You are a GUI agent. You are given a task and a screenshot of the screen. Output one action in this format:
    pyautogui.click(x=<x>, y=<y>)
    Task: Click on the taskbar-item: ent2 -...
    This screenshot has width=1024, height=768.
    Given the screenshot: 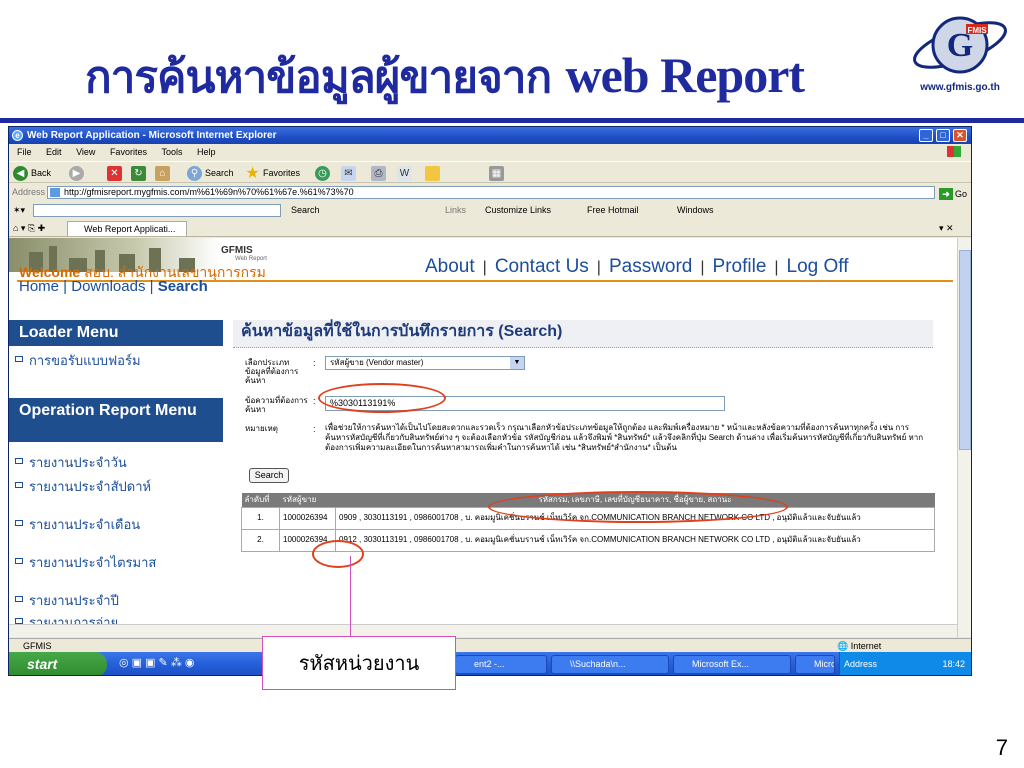 What is the action you would take?
    pyautogui.click(x=501, y=664)
    